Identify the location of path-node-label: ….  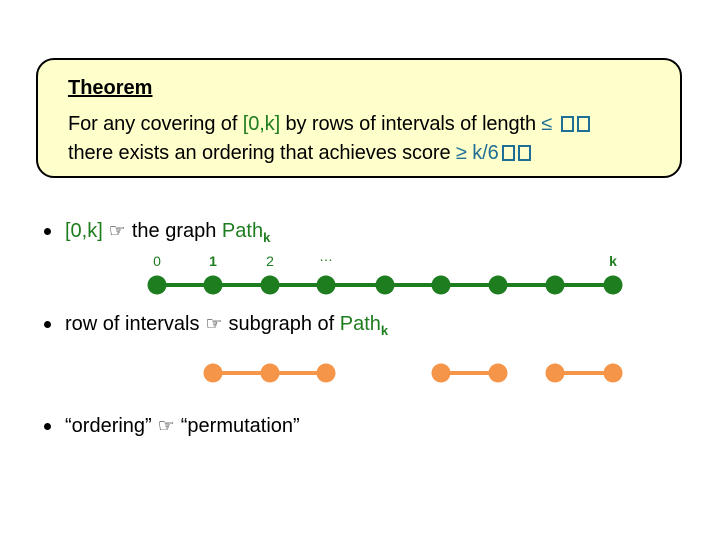
(326, 256).